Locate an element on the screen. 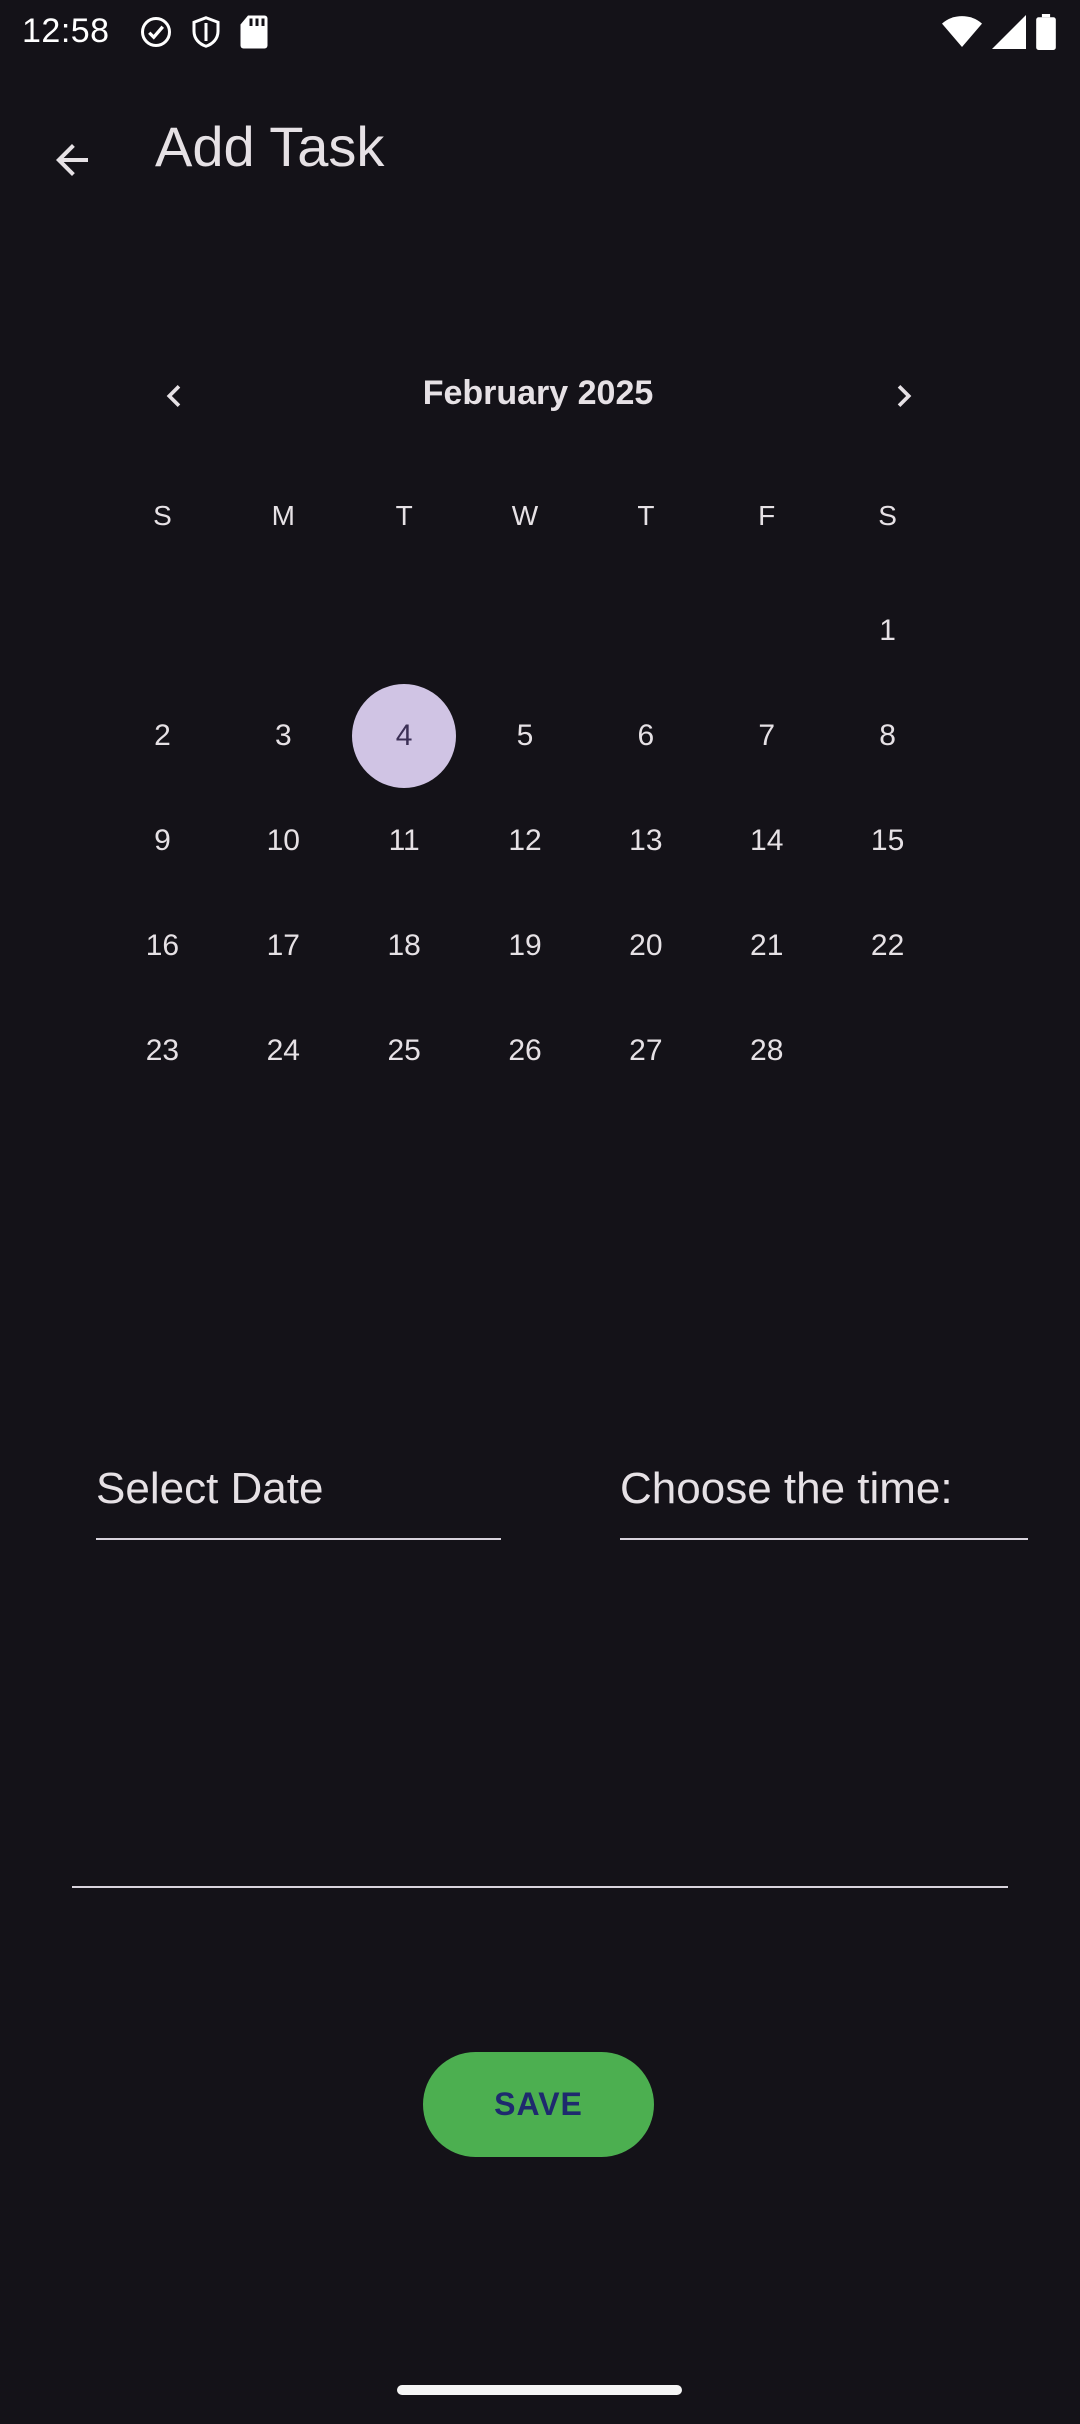 This screenshot has width=1080, height=2424. calendar-day: 3 is located at coordinates (283, 735).